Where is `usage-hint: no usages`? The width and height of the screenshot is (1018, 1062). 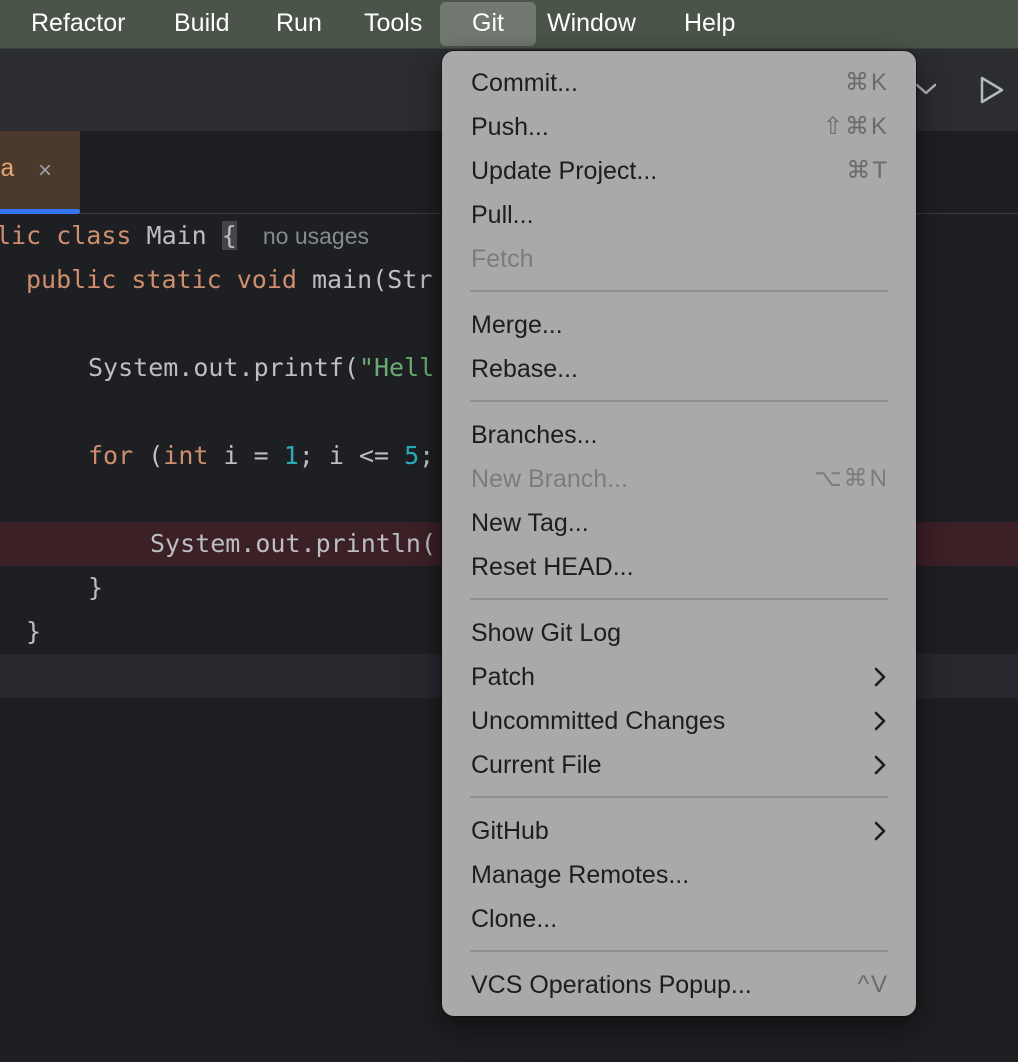 usage-hint: no usages is located at coordinates (316, 236).